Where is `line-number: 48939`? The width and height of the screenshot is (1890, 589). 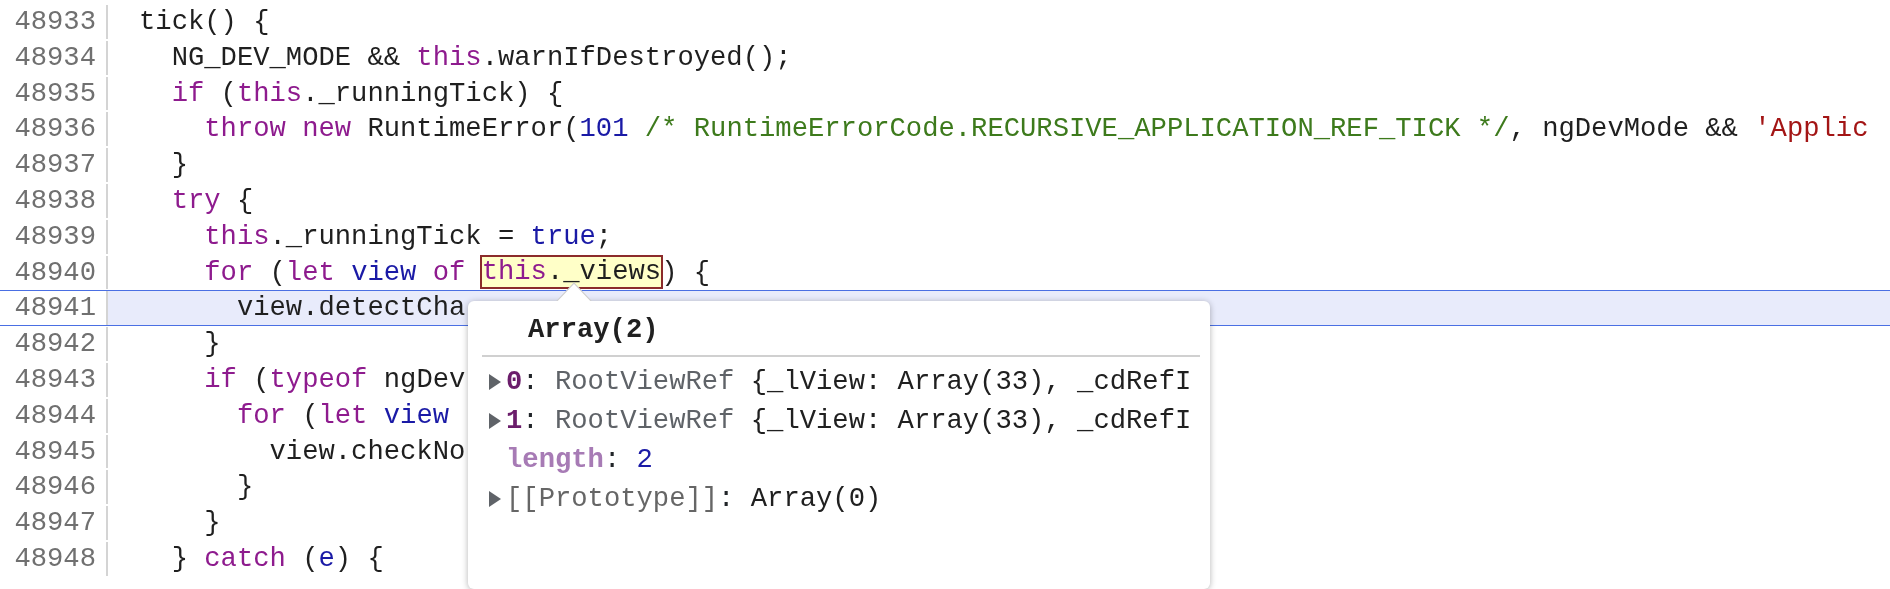 line-number: 48939 is located at coordinates (55, 236).